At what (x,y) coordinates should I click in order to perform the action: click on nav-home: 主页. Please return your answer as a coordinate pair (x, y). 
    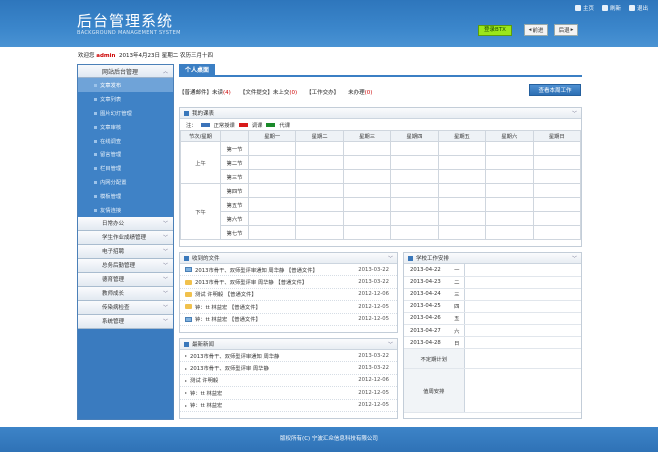
    Looking at the image, I should click on (584, 8).